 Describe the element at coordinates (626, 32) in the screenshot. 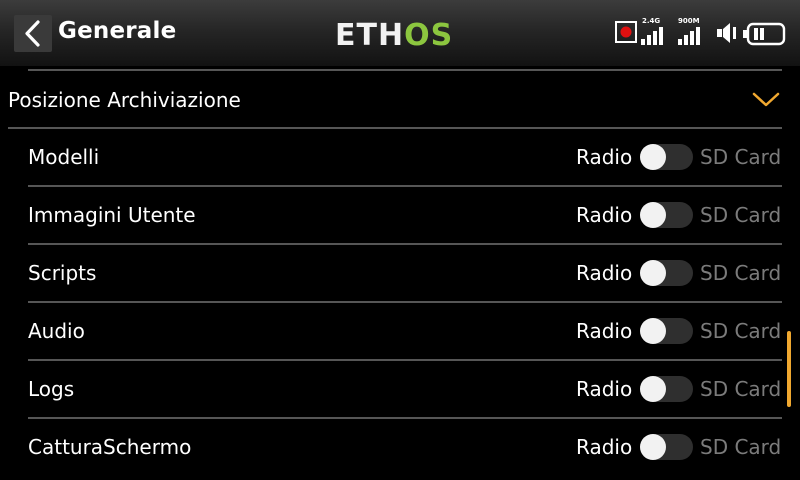

I see `record-icon` at that location.